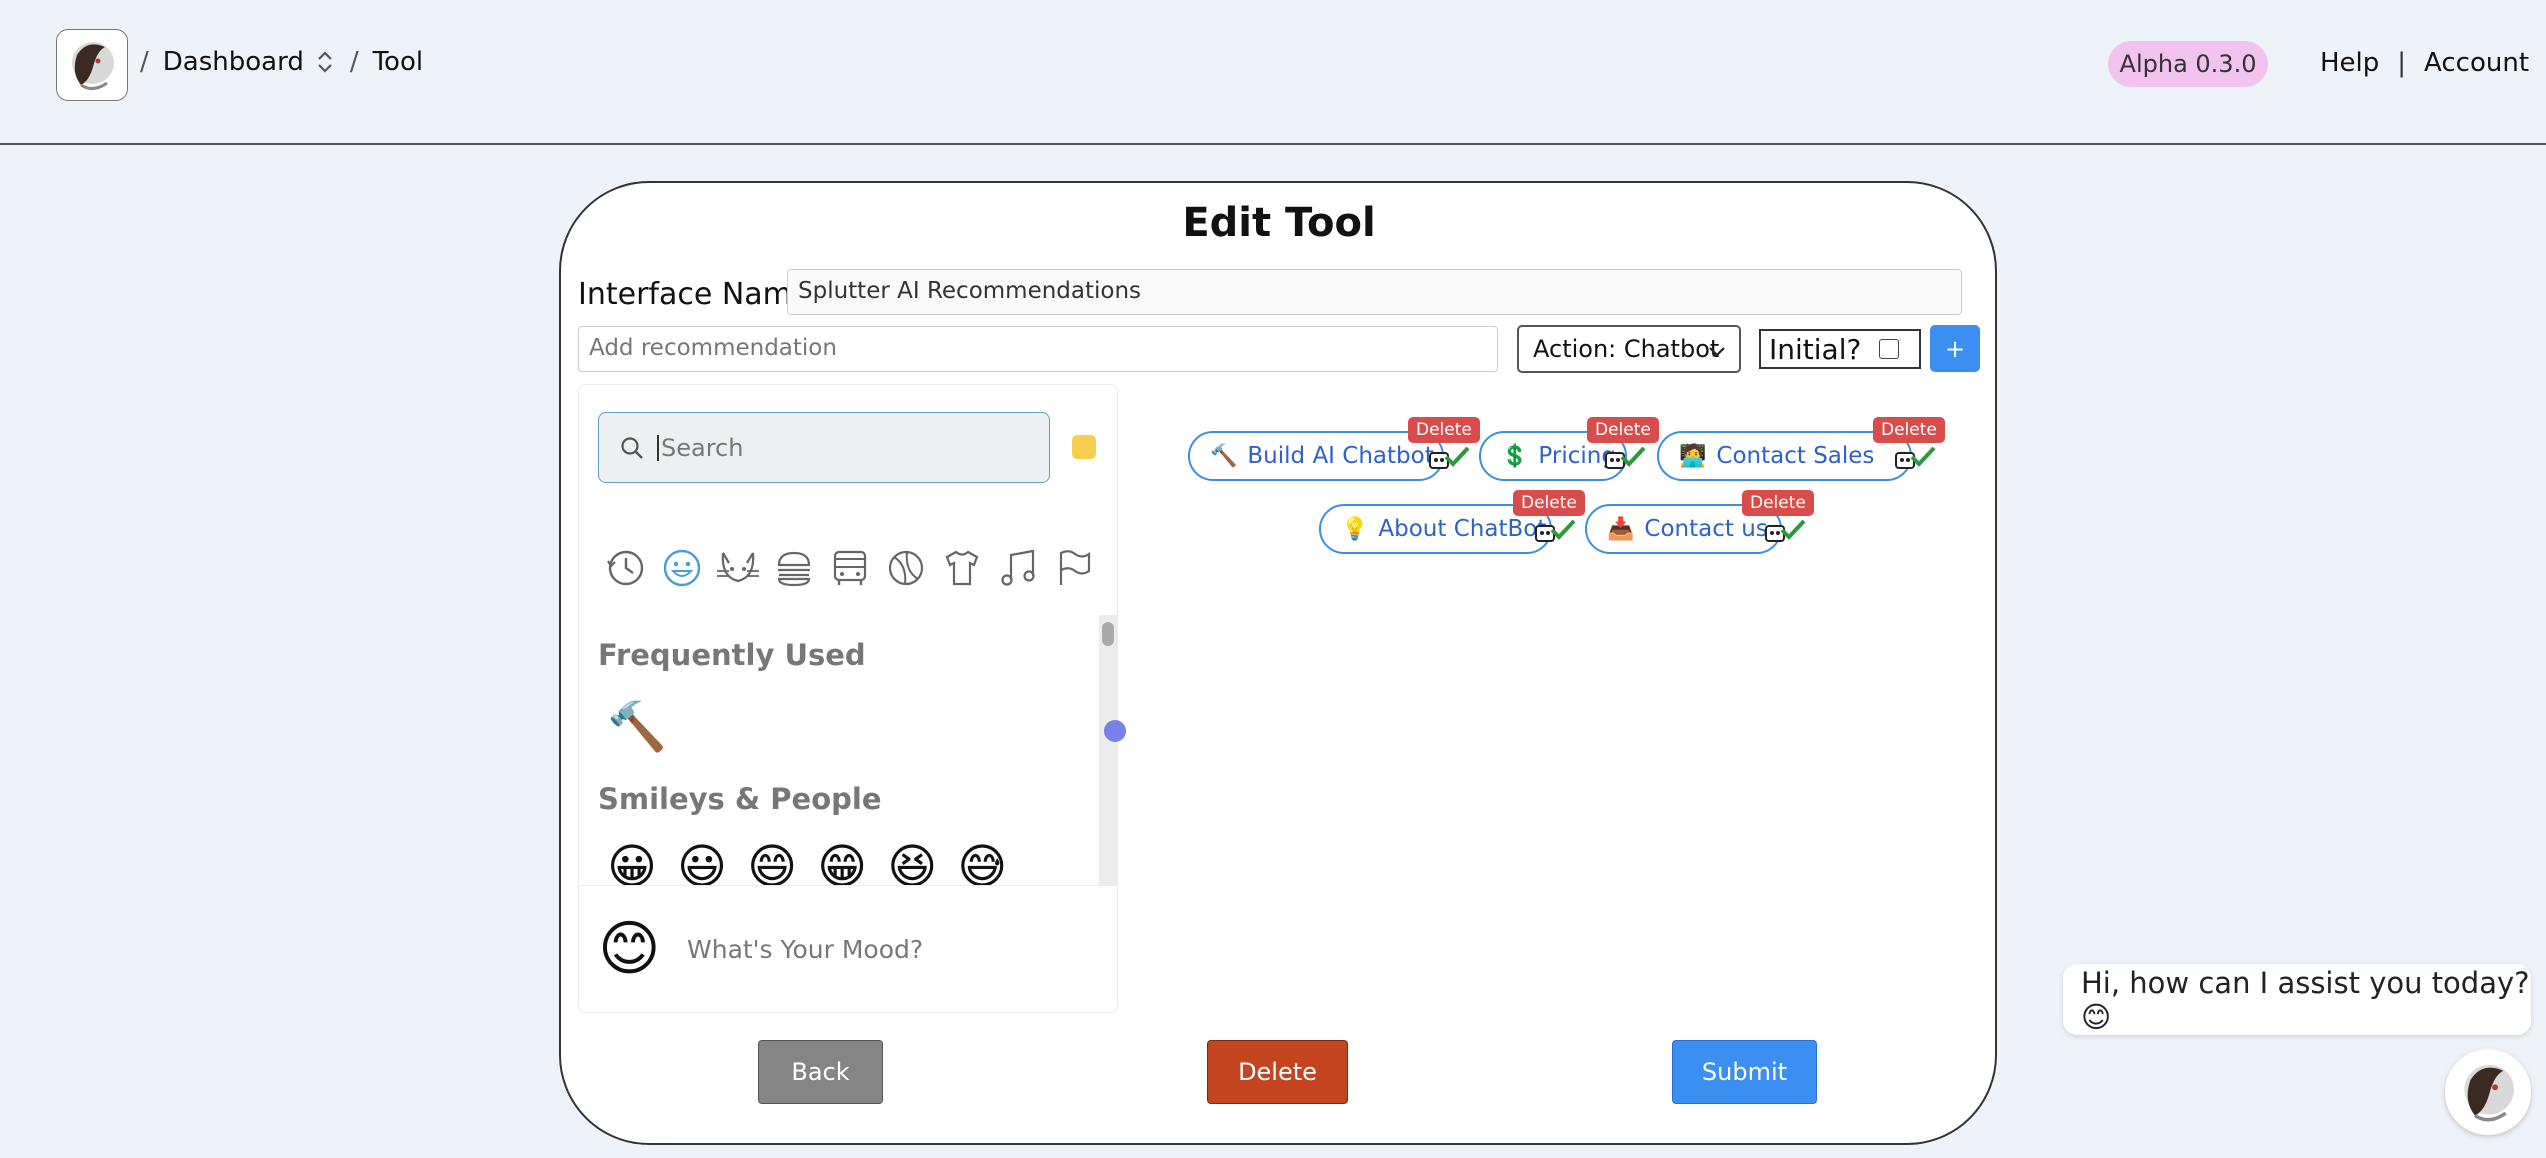  Describe the element at coordinates (1706, 529) in the screenshot. I see `chip-label: Contact us` at that location.